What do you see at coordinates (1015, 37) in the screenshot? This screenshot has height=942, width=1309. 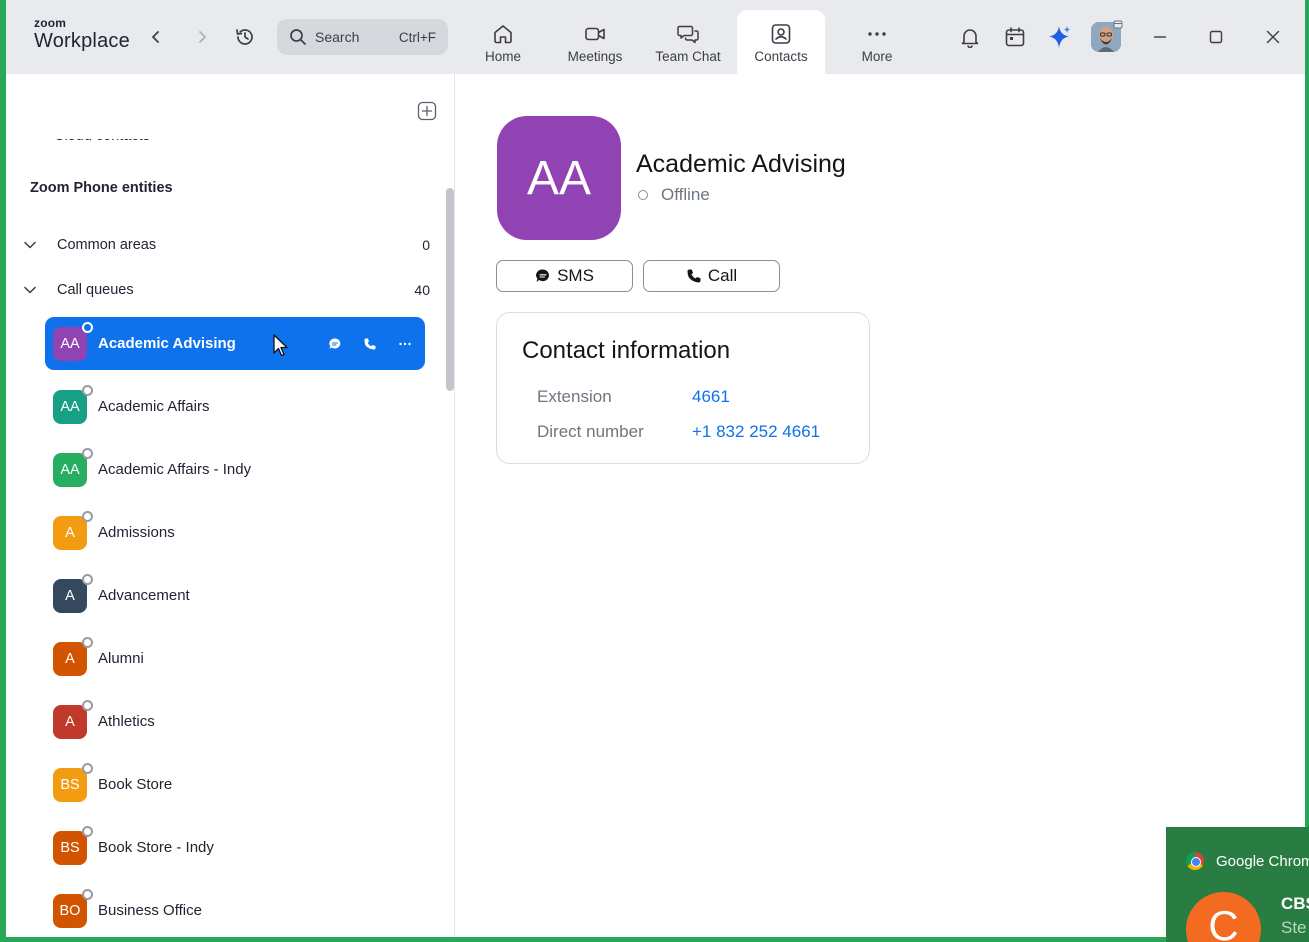 I see `calendar-icon` at bounding box center [1015, 37].